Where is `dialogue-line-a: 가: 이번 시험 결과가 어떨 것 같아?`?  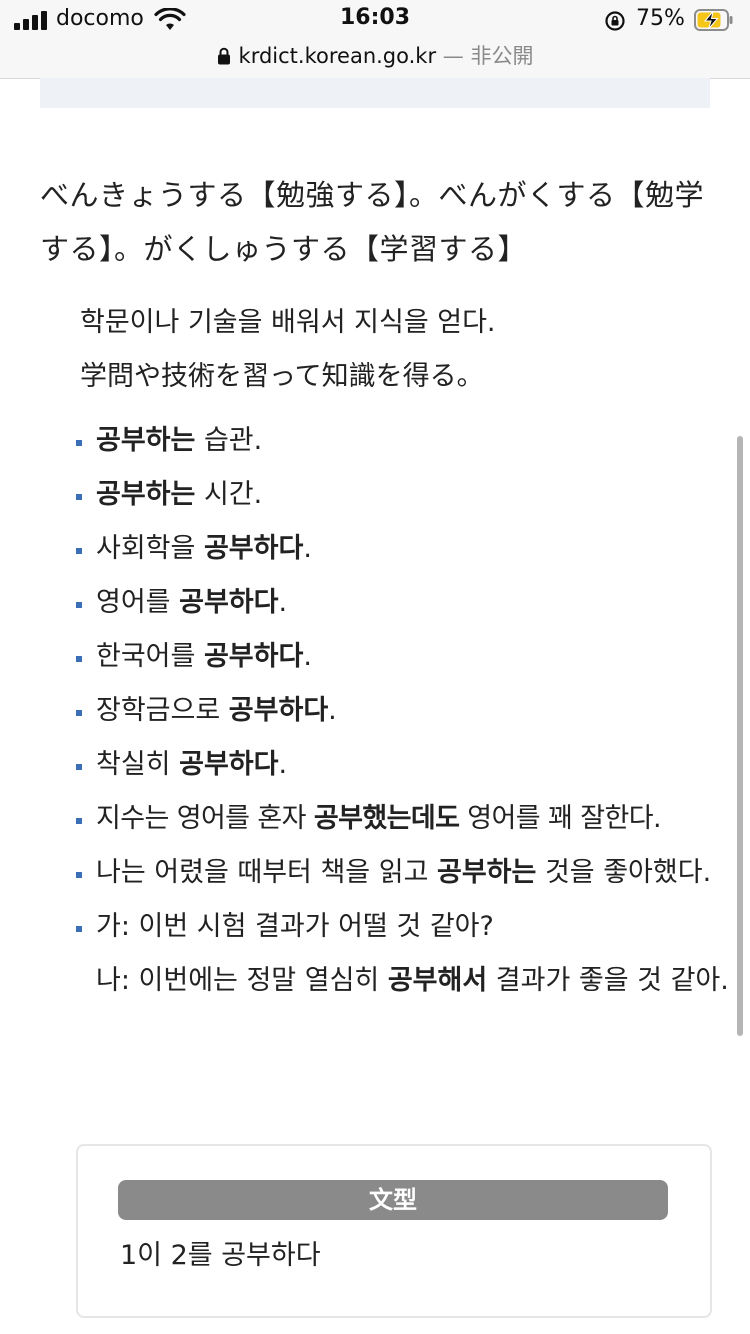
dialogue-line-a: 가: 이번 시험 결과가 어떨 것 같아? is located at coordinates (295, 926).